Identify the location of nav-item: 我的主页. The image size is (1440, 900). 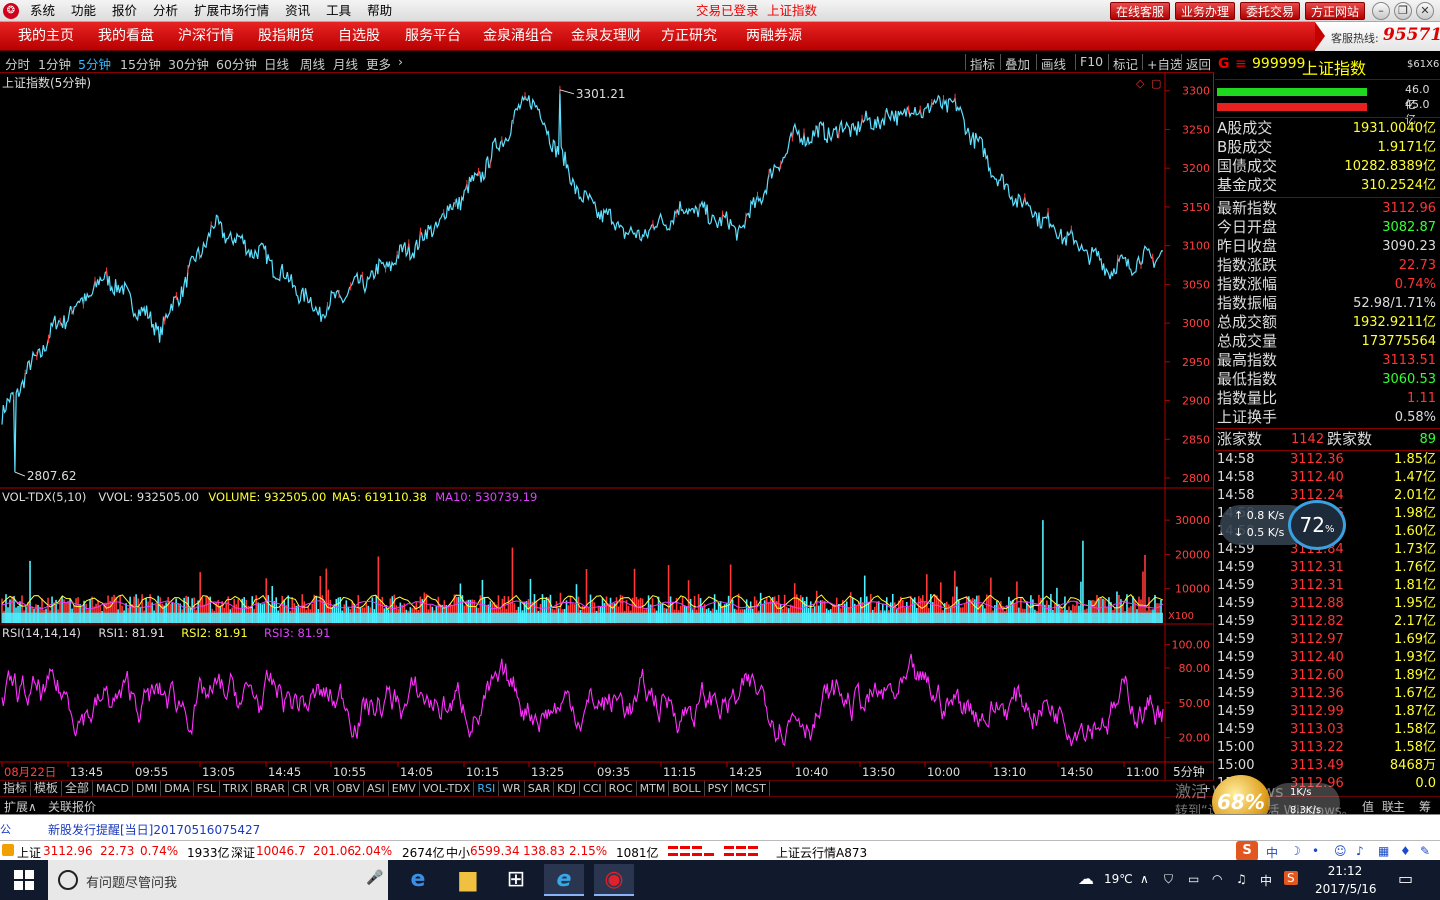
(46, 36).